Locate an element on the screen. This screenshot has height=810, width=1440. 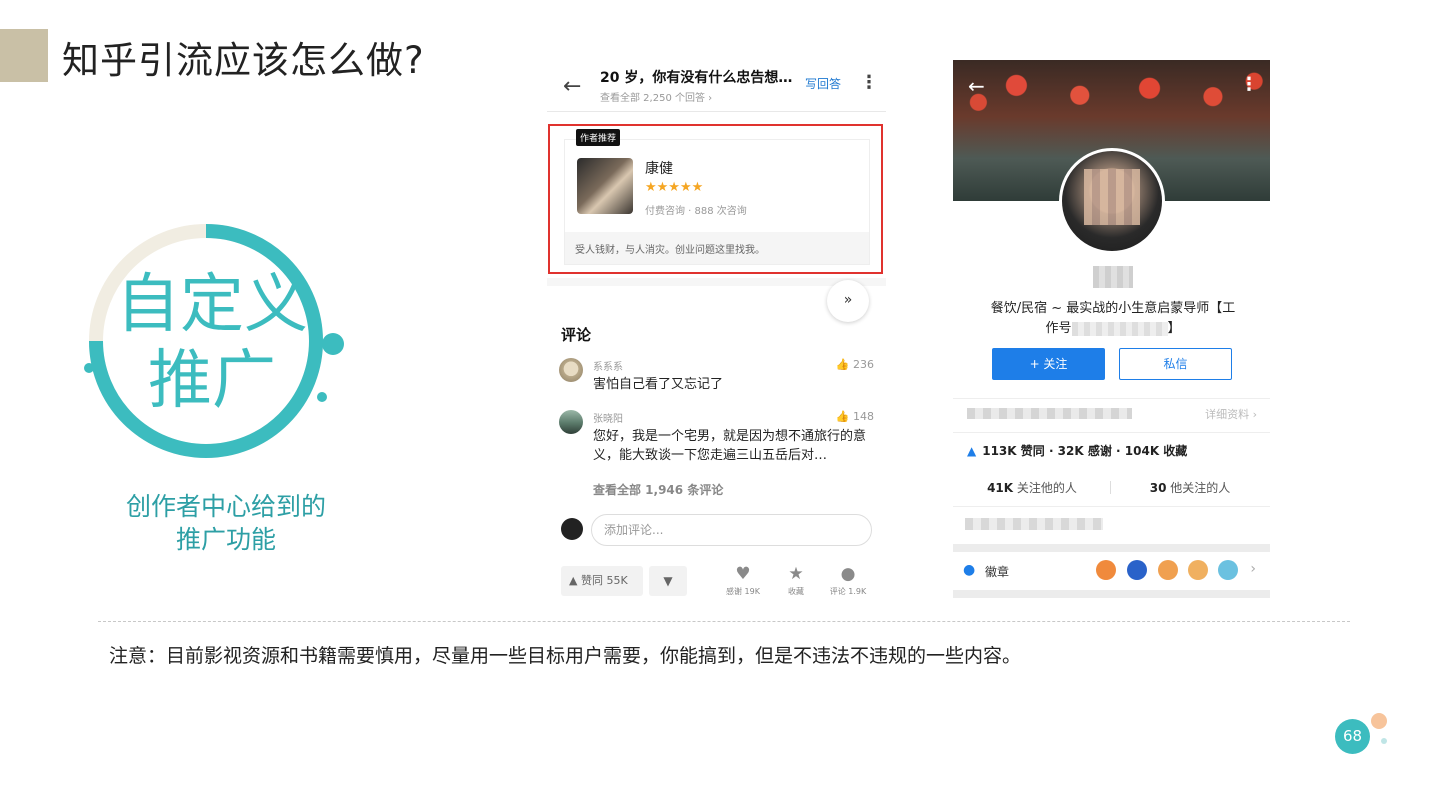
decor-dot-small is located at coordinates (1384, 741).